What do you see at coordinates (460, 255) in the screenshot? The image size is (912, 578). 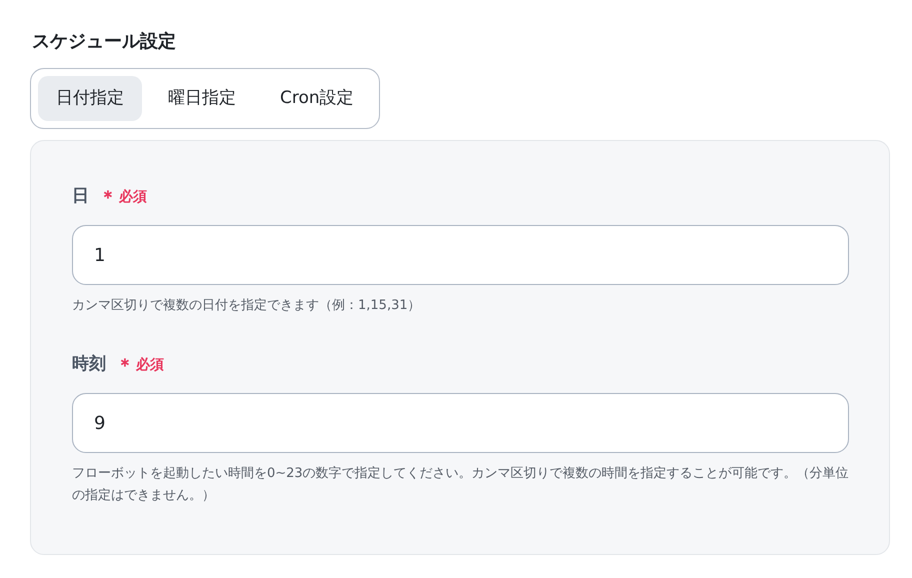 I see `input-field: 1` at bounding box center [460, 255].